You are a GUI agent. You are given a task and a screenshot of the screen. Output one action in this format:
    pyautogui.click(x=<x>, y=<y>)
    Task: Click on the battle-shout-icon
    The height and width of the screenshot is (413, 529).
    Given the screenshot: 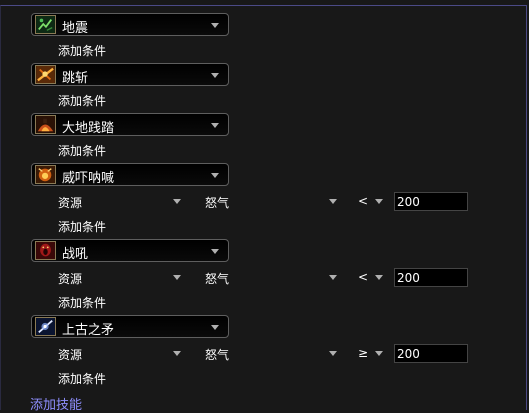 What is the action you would take?
    pyautogui.click(x=45, y=250)
    